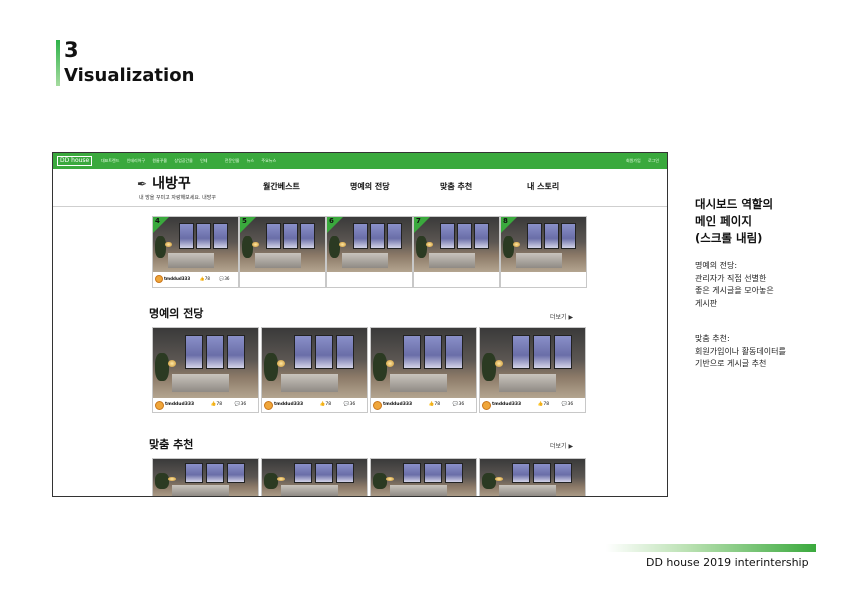  Describe the element at coordinates (75, 161) in the screenshot. I see `site-logo: DD house` at that location.